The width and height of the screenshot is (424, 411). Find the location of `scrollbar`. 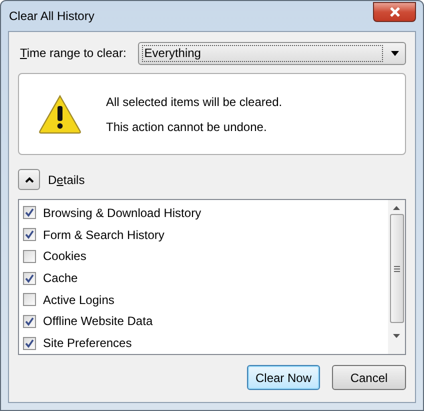

scrollbar is located at coordinates (396, 277).